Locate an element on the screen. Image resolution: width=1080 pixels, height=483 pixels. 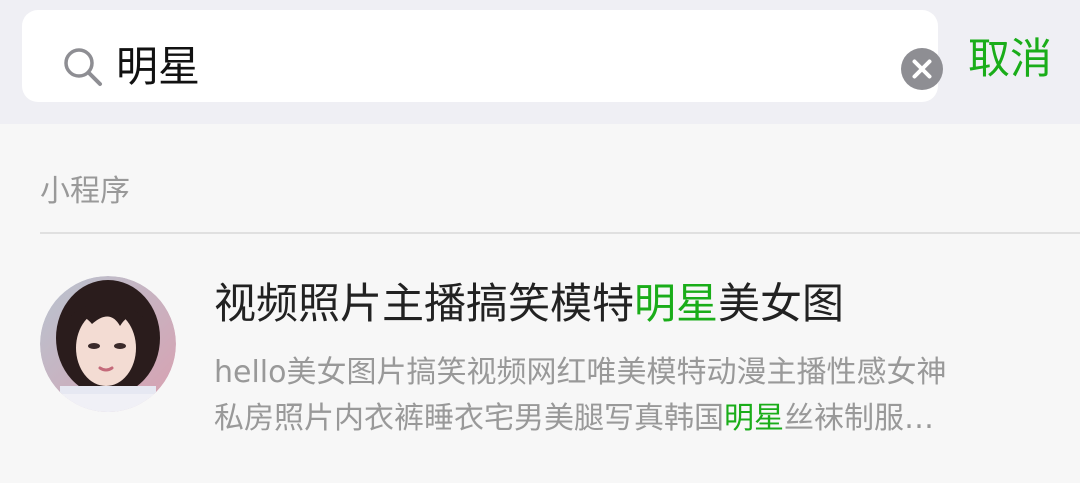
clear-icon is located at coordinates (922, 69).